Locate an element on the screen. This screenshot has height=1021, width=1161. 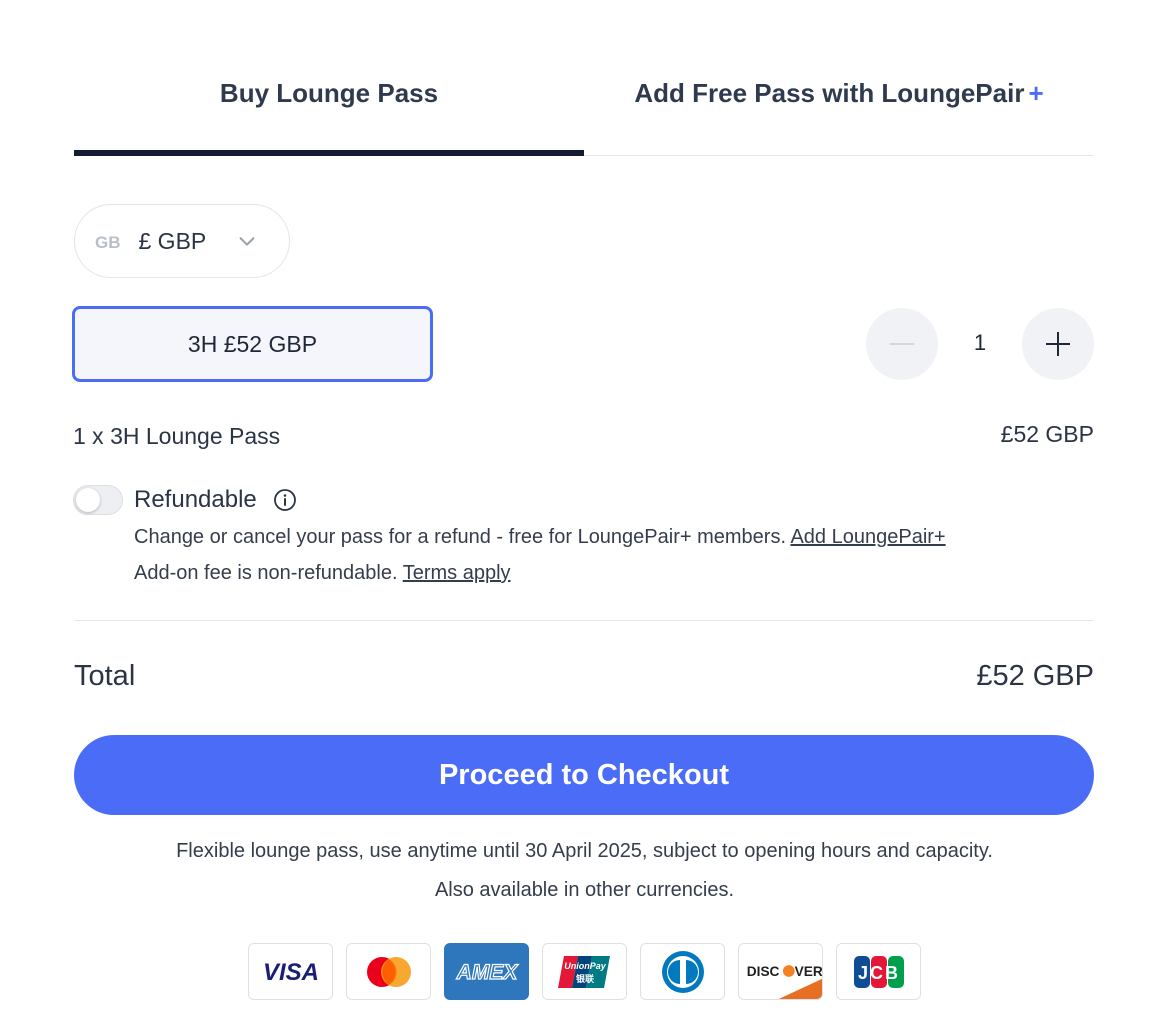
quantity-increase-button is located at coordinates (1058, 344).